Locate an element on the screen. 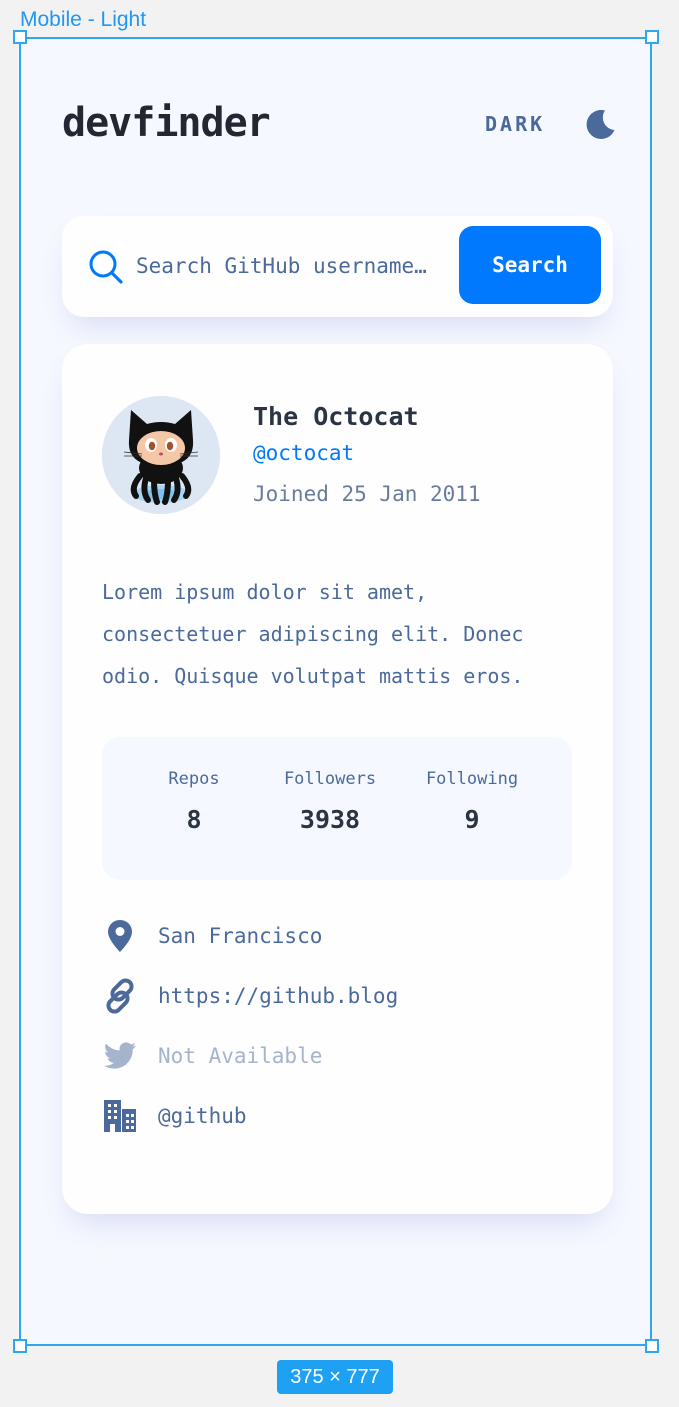  twitter-text: Not Available is located at coordinates (240, 1056).